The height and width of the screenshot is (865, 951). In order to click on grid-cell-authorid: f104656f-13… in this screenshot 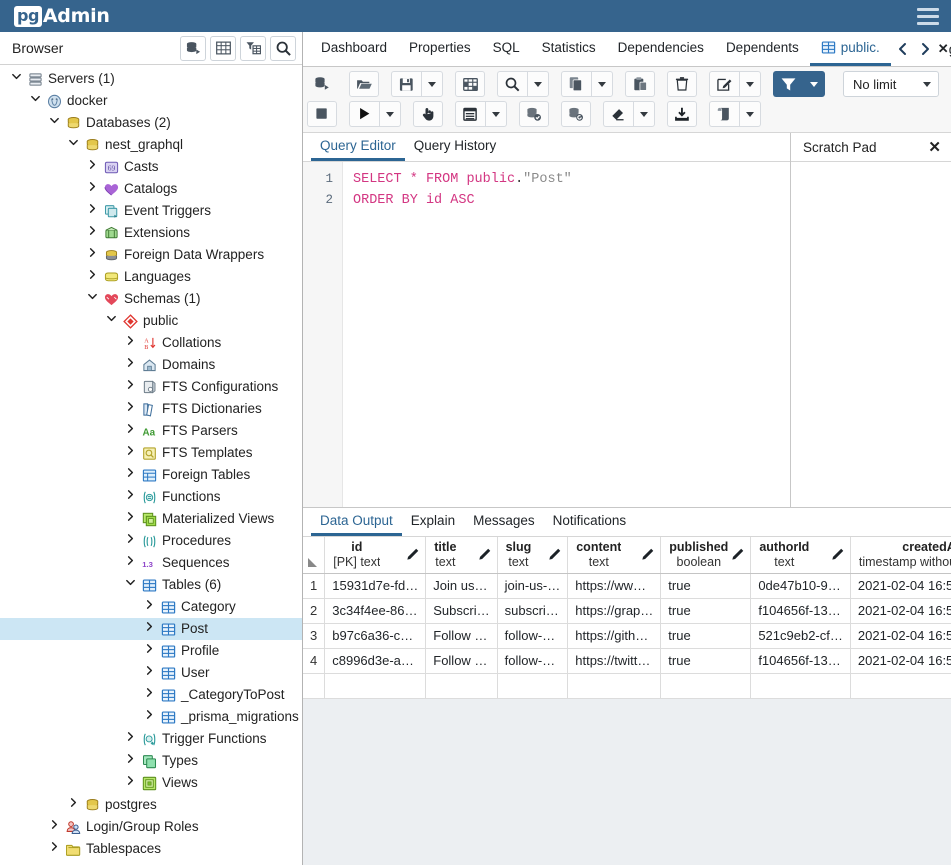, I will do `click(800, 611)`.